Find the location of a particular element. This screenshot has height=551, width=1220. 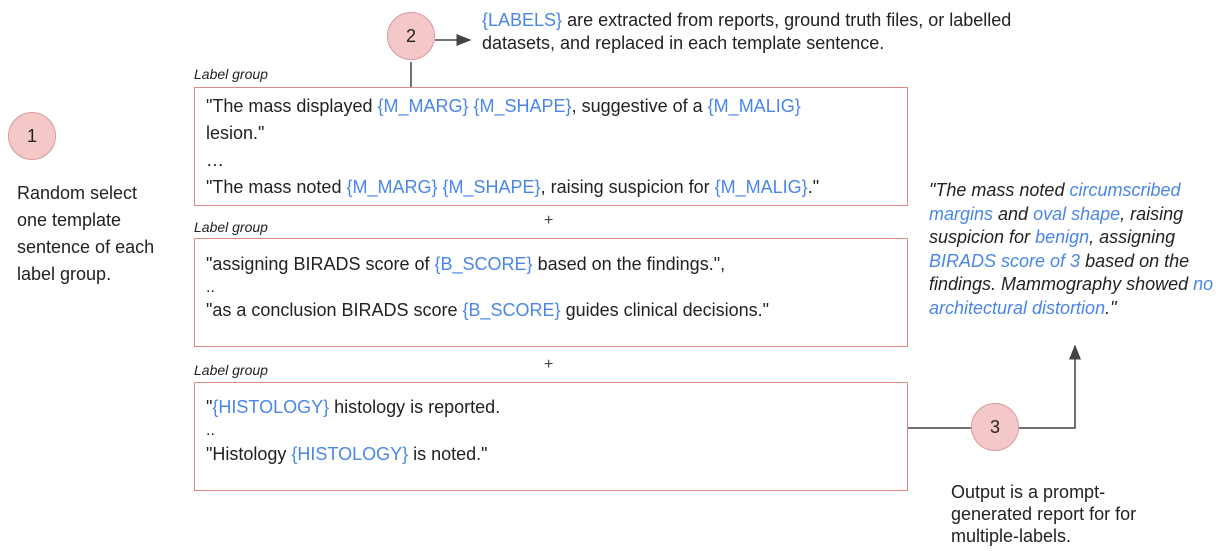

group3-template-2: "Histology {HISTOLOGY} is noted." is located at coordinates (347, 454).